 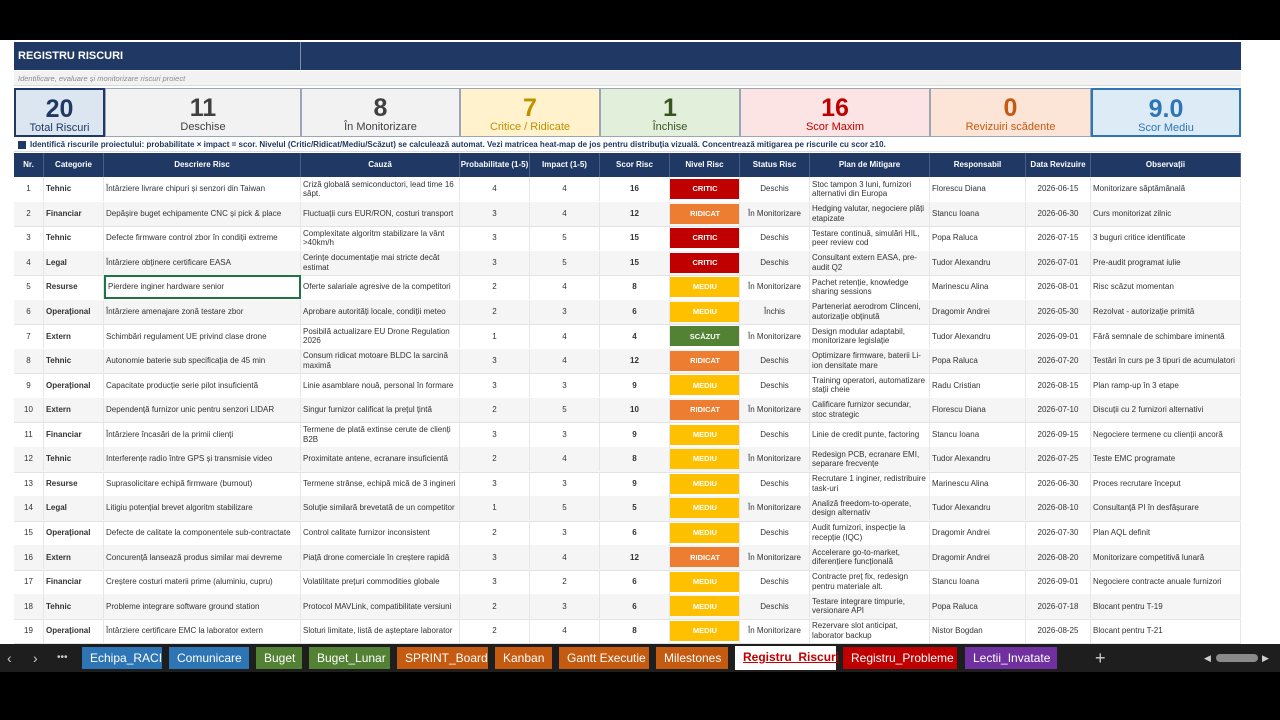 I want to click on table-cell: Discuții cu 2 furnizori alternativi, so click(x=1166, y=409).